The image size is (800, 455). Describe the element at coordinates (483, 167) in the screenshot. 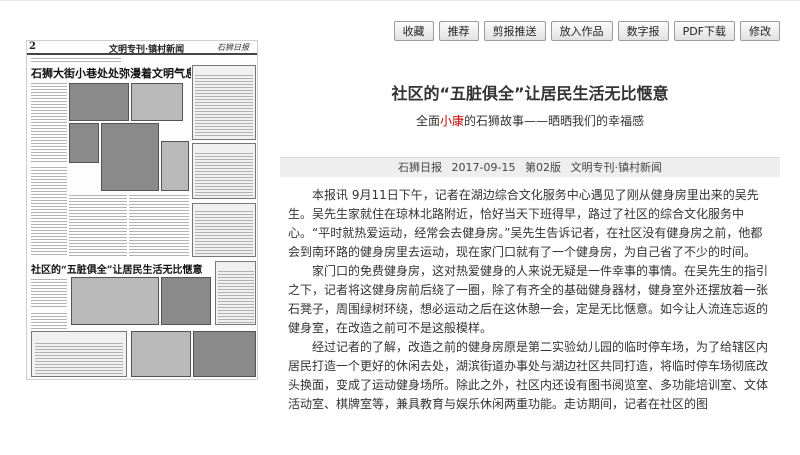

I see `meta-date: 2017-09-15` at that location.